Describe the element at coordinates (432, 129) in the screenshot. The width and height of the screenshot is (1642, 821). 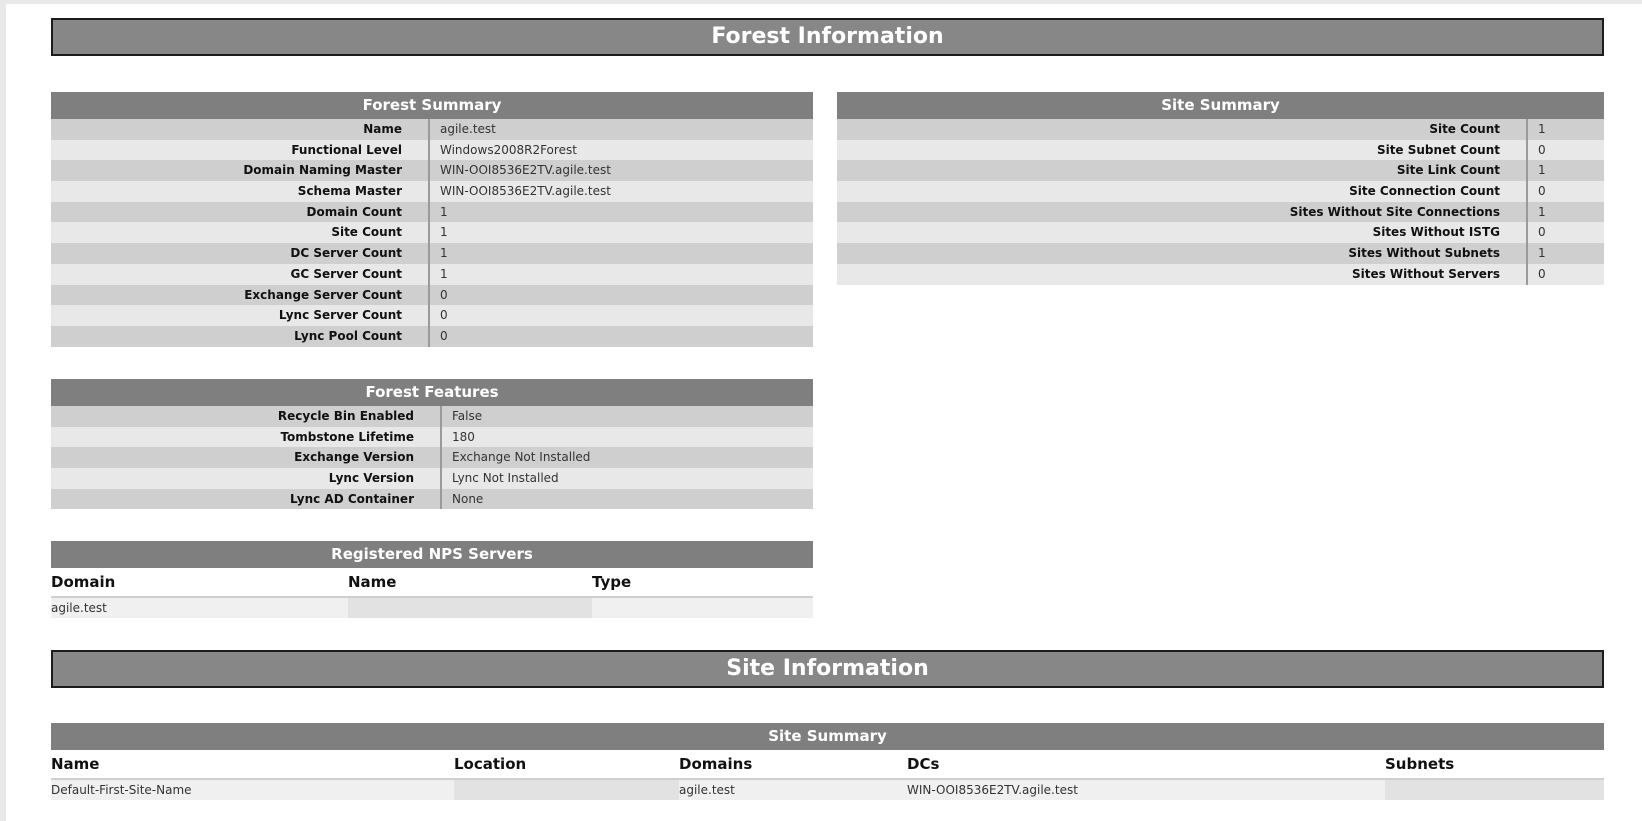
I see `forest-summary-row: Name agile.test` at that location.